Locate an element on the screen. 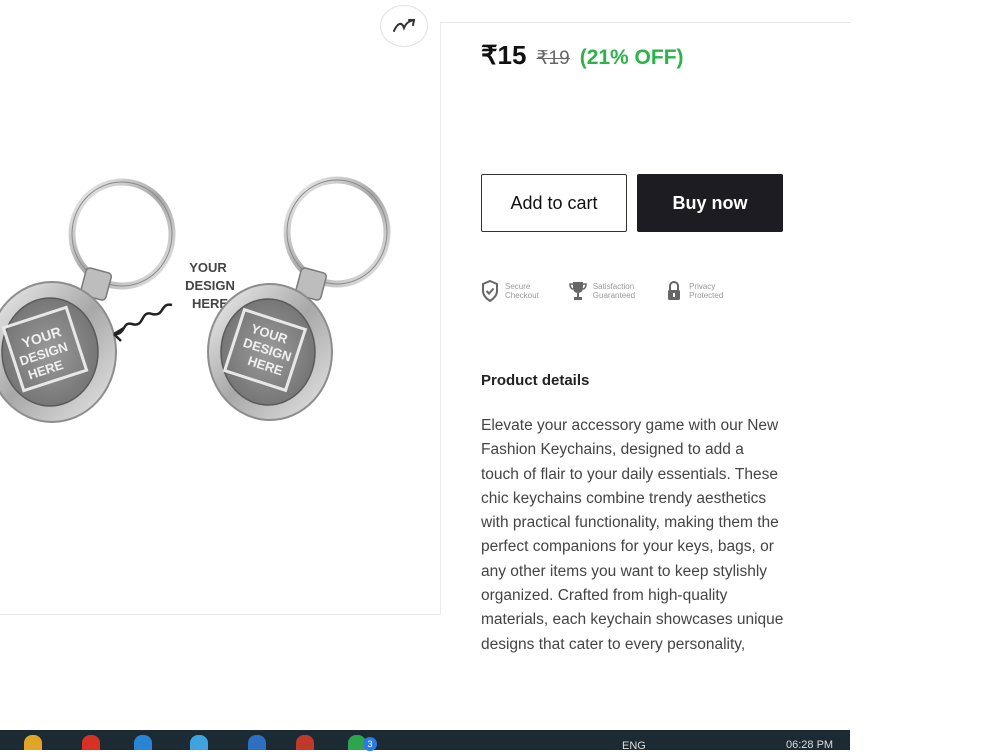  discount-label: (21% OFF) is located at coordinates (631, 57).